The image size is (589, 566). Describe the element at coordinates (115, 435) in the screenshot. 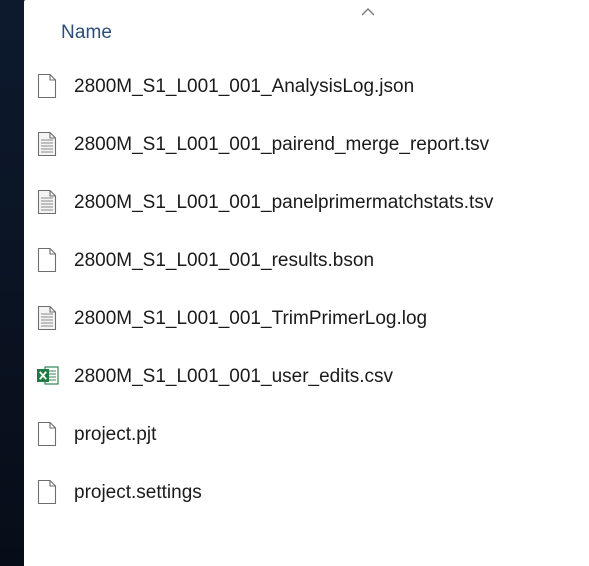

I see `file-name: project.pjt` at that location.